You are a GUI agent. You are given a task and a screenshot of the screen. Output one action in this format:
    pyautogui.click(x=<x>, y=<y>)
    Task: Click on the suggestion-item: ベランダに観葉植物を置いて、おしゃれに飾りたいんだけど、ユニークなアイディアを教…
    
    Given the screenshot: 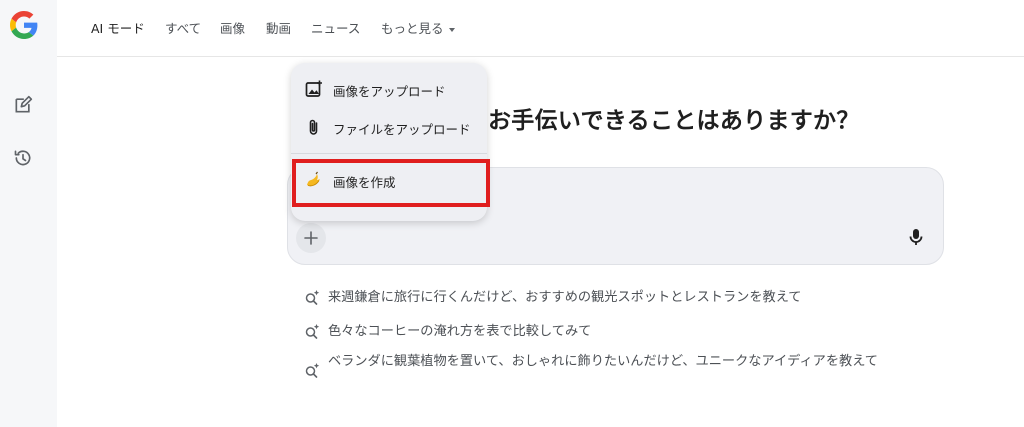 What is the action you would take?
    pyautogui.click(x=599, y=372)
    